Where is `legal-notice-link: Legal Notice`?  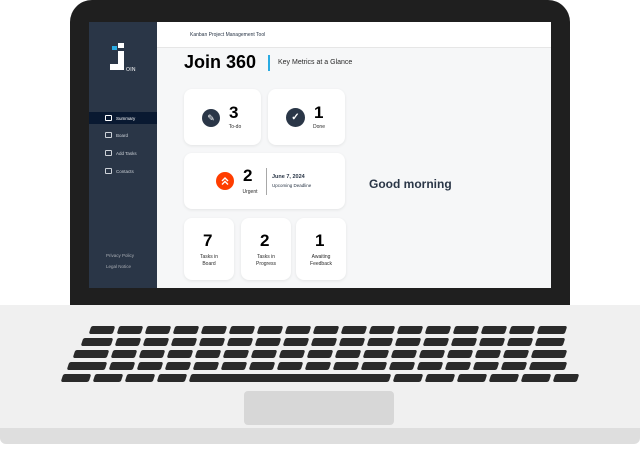
legal-notice-link: Legal Notice is located at coordinates (118, 266).